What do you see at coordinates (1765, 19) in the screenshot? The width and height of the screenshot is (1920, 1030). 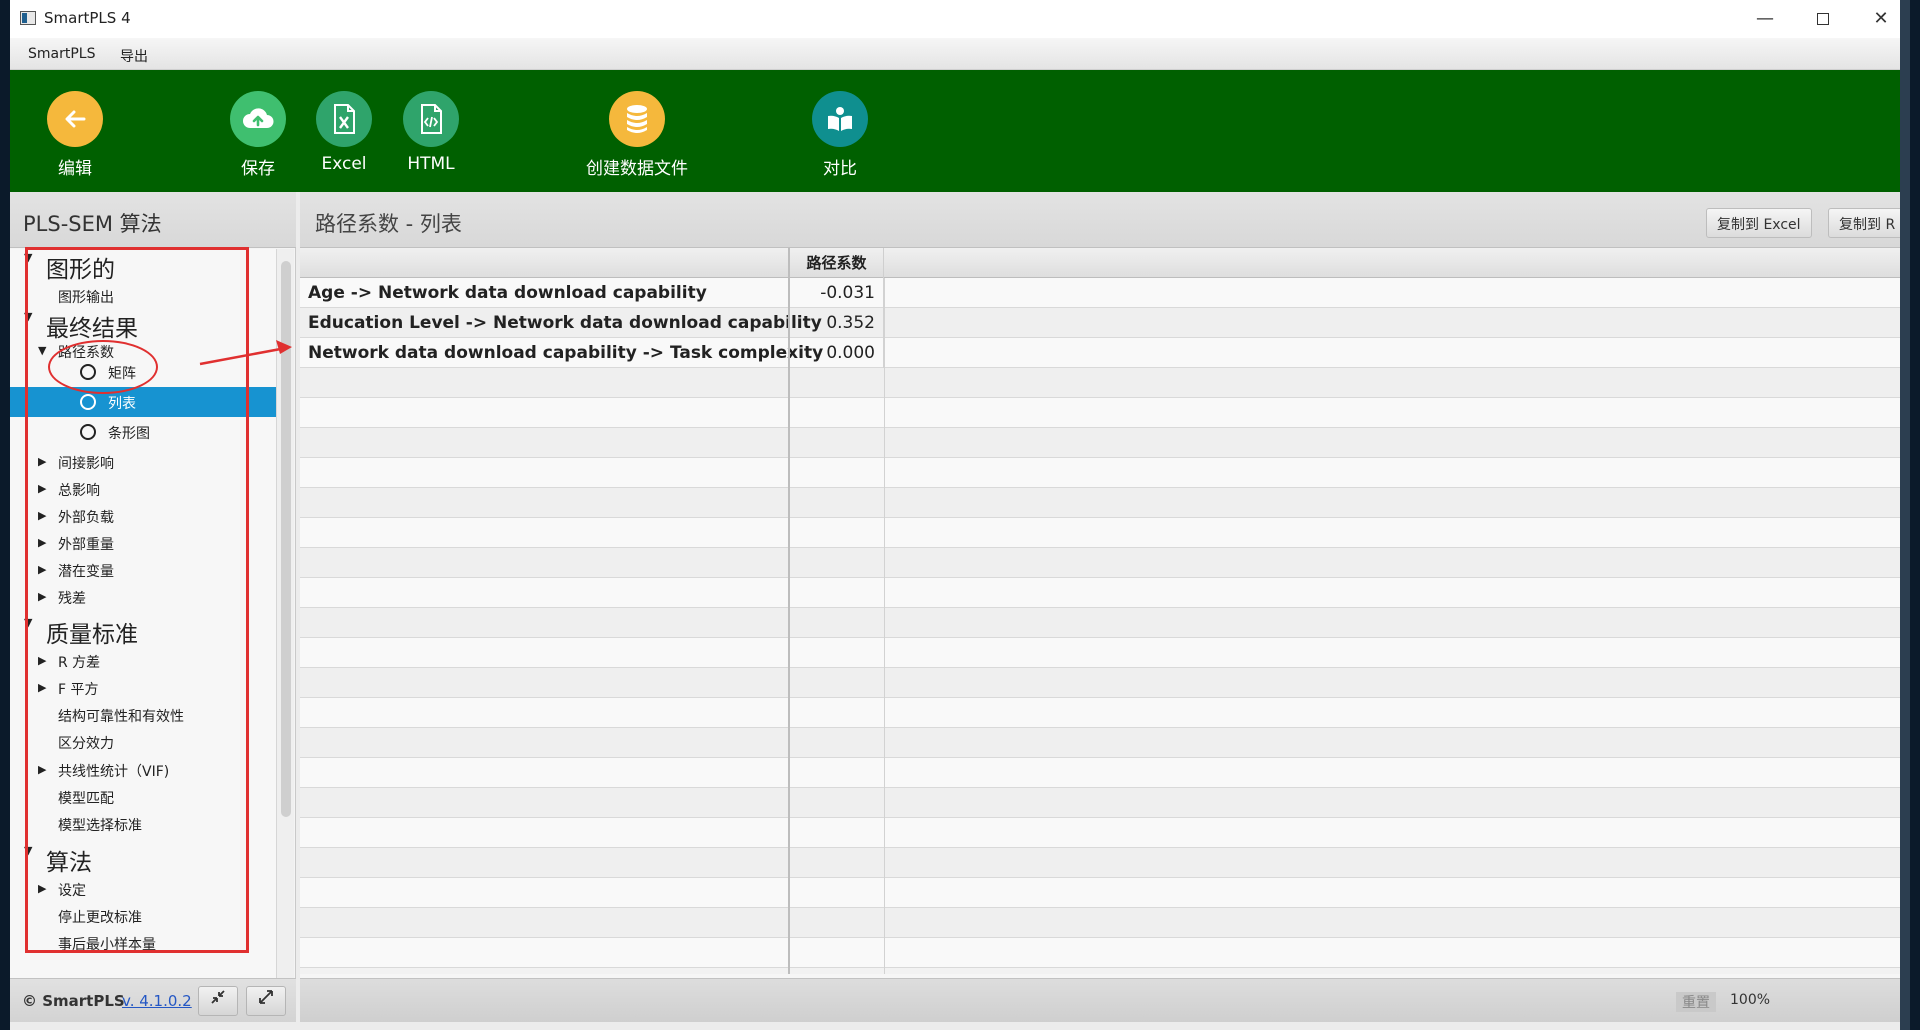 I see `minimize-button: —` at bounding box center [1765, 19].